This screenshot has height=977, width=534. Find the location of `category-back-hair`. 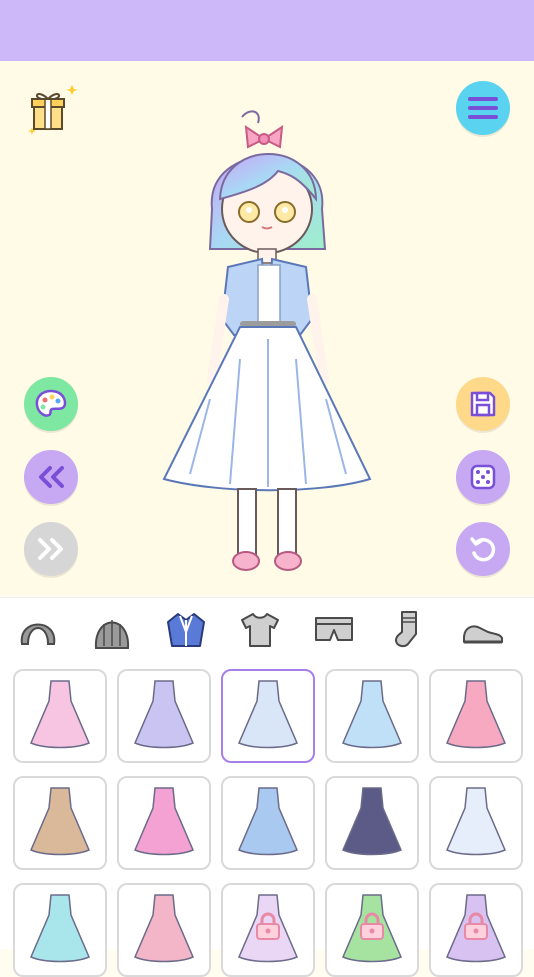

category-back-hair is located at coordinates (112, 630).